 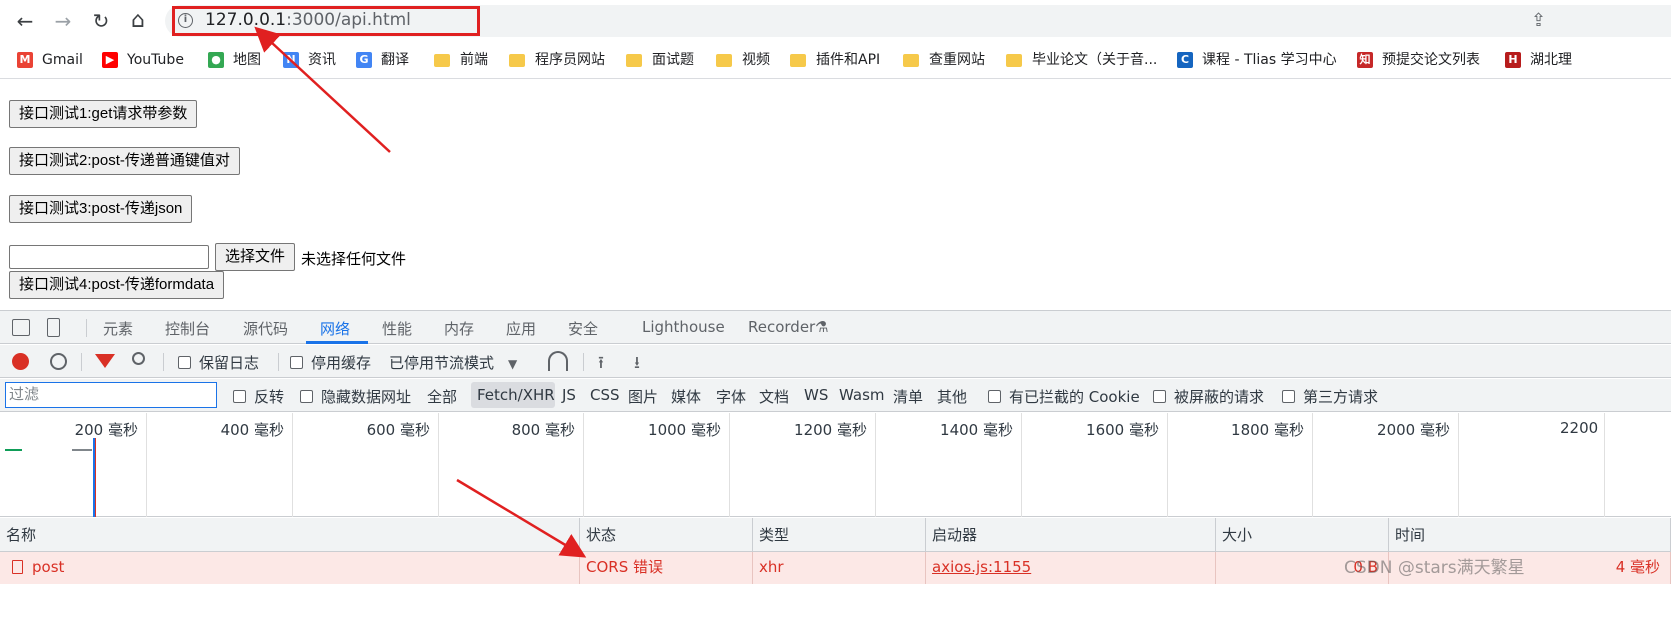 I want to click on tab-6: 应用, so click(x=521, y=328).